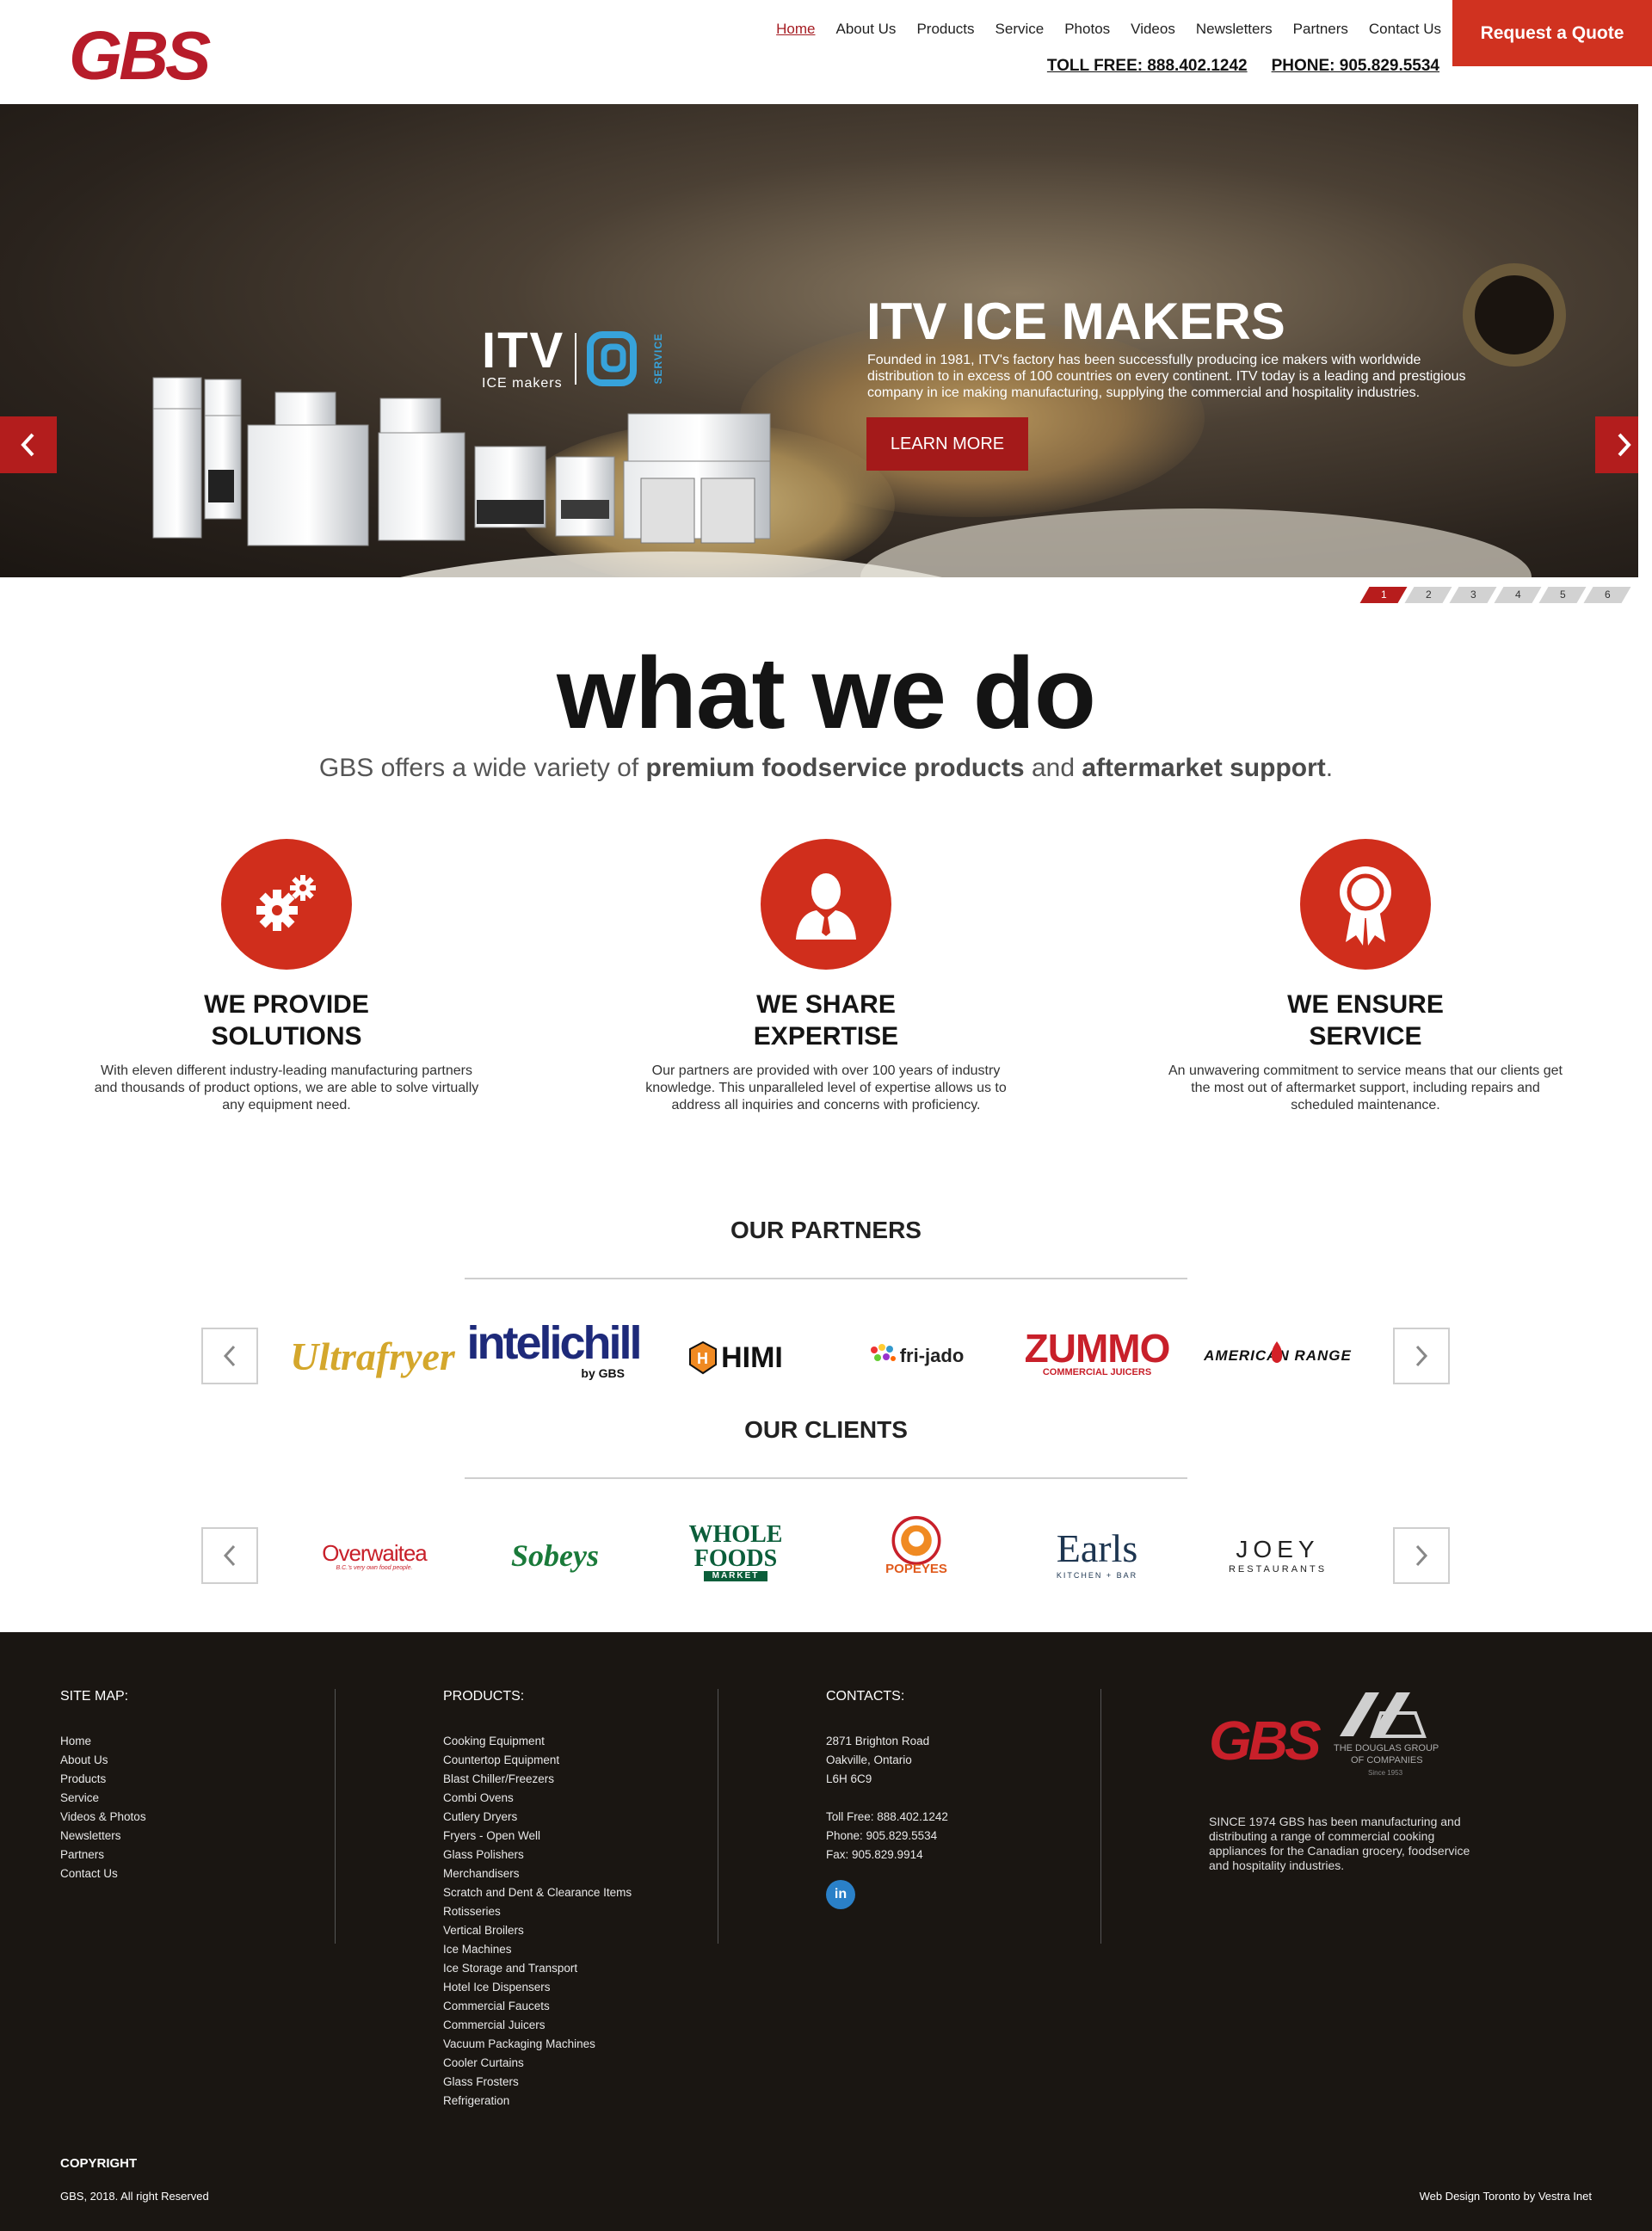 This screenshot has width=1652, height=2231. What do you see at coordinates (537, 1836) in the screenshot?
I see `footer-product-link: Fryers - Open Well` at bounding box center [537, 1836].